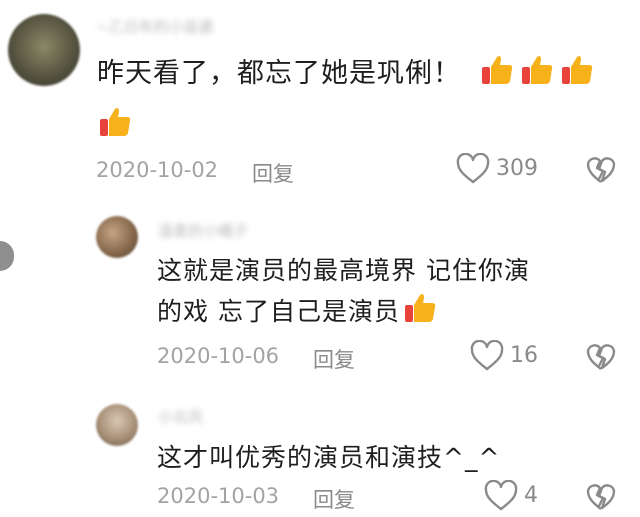 This screenshot has height=517, width=640. I want to click on comment-text: 的戏 忘了自己是演员, so click(297, 311).